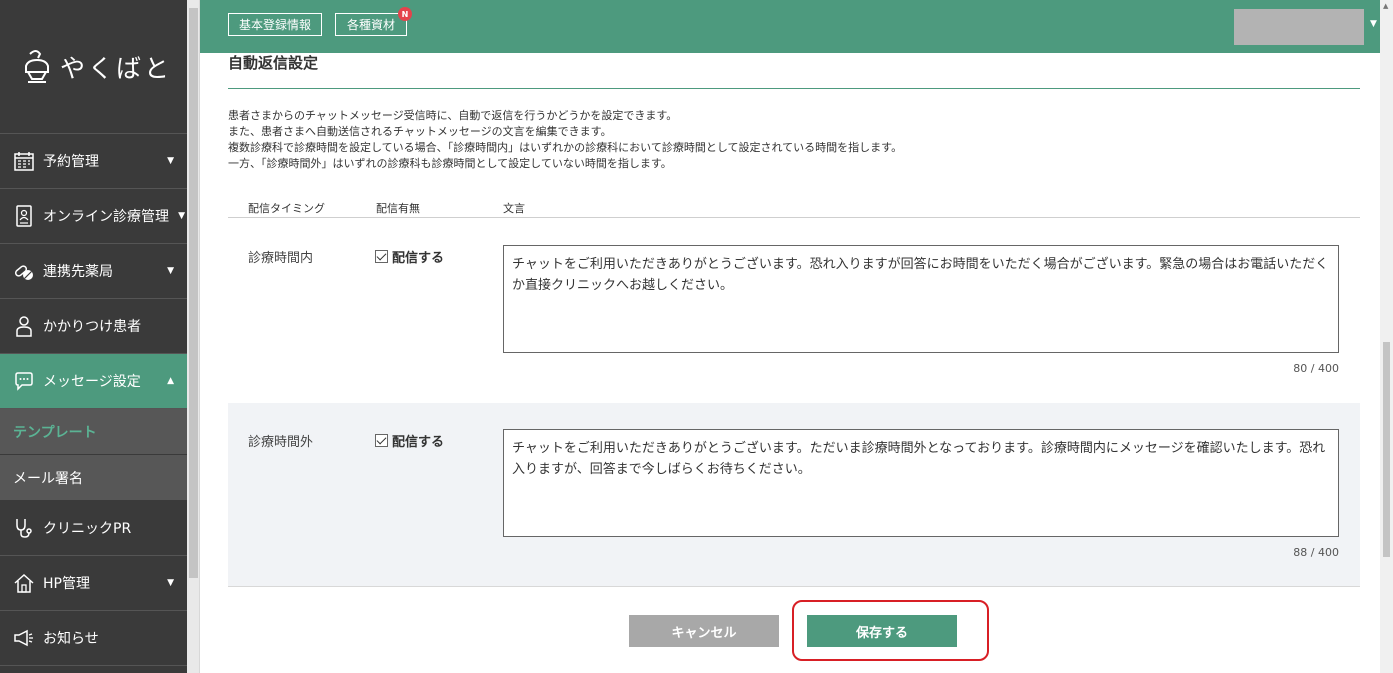  I want to click on sidebar-scrollbar, so click(193, 336).